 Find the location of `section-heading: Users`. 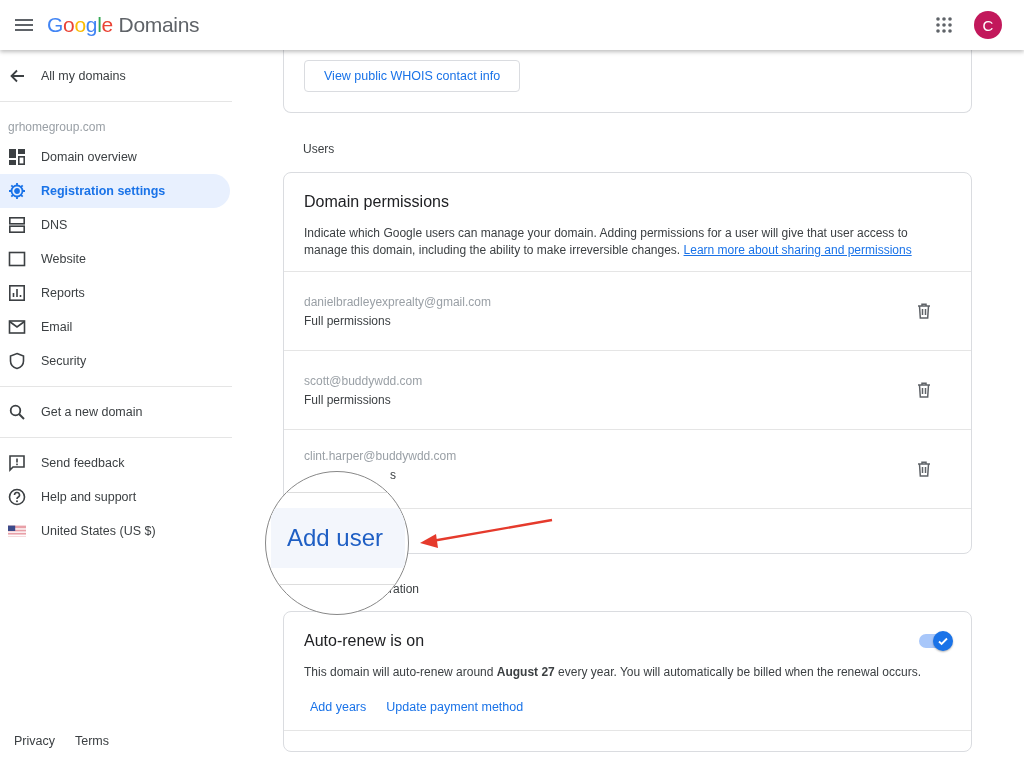

section-heading: Users is located at coordinates (319, 149).